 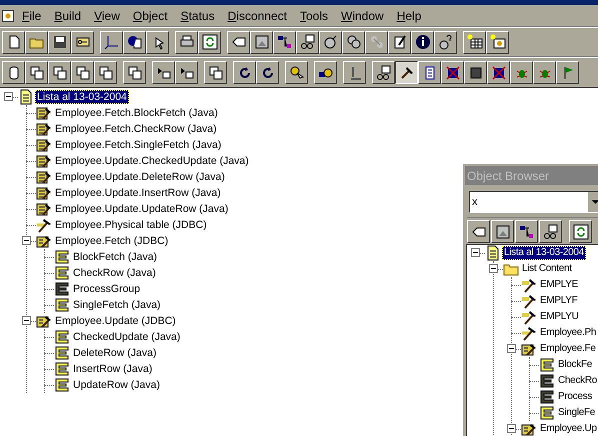 I want to click on tree-item: Process, so click(x=575, y=397).